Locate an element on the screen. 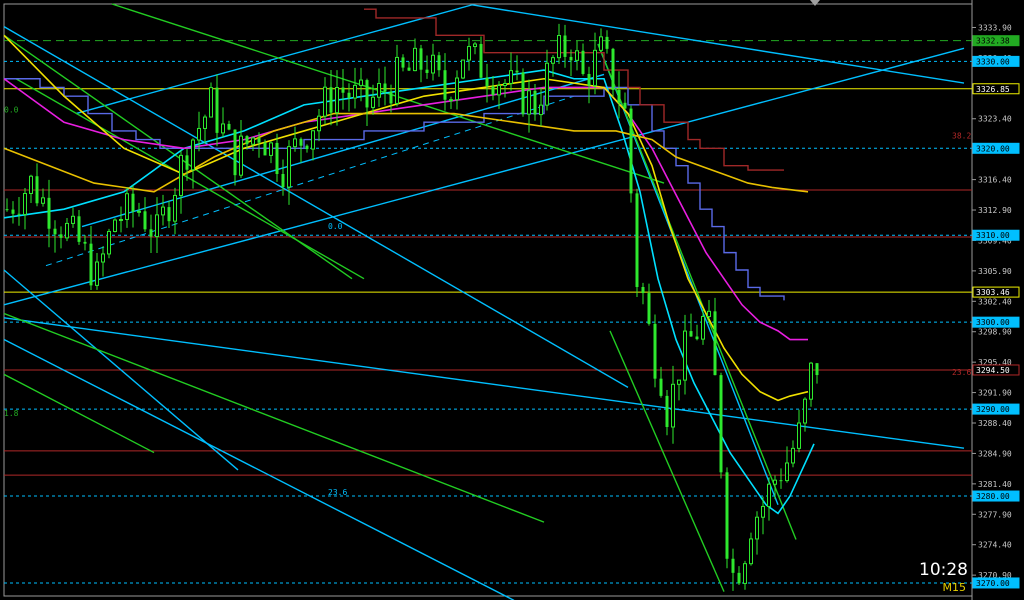 Image resolution: width=1024 pixels, height=600 pixels. price-level-label: 3270.00 is located at coordinates (993, 583).